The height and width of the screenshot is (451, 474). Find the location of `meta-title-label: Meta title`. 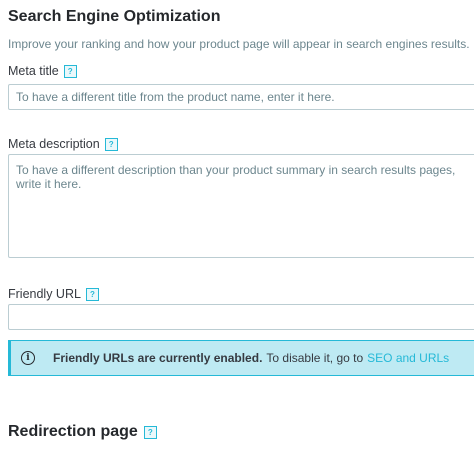

meta-title-label: Meta title is located at coordinates (33, 71).